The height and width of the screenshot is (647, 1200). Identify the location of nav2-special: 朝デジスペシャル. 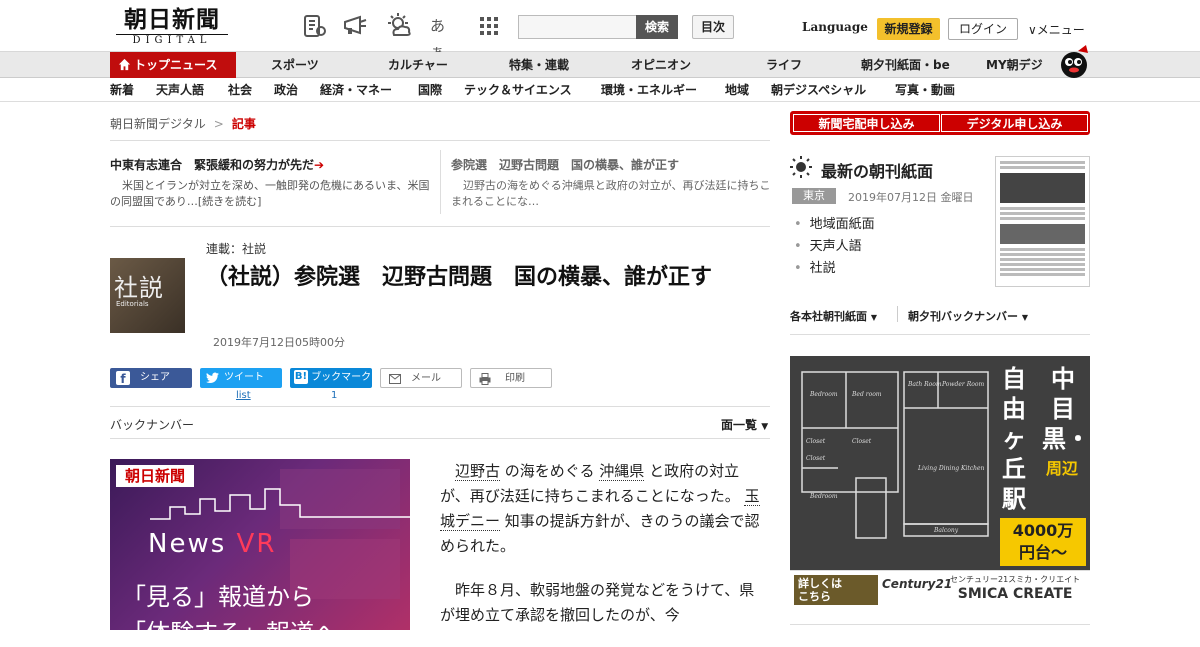
(818, 90).